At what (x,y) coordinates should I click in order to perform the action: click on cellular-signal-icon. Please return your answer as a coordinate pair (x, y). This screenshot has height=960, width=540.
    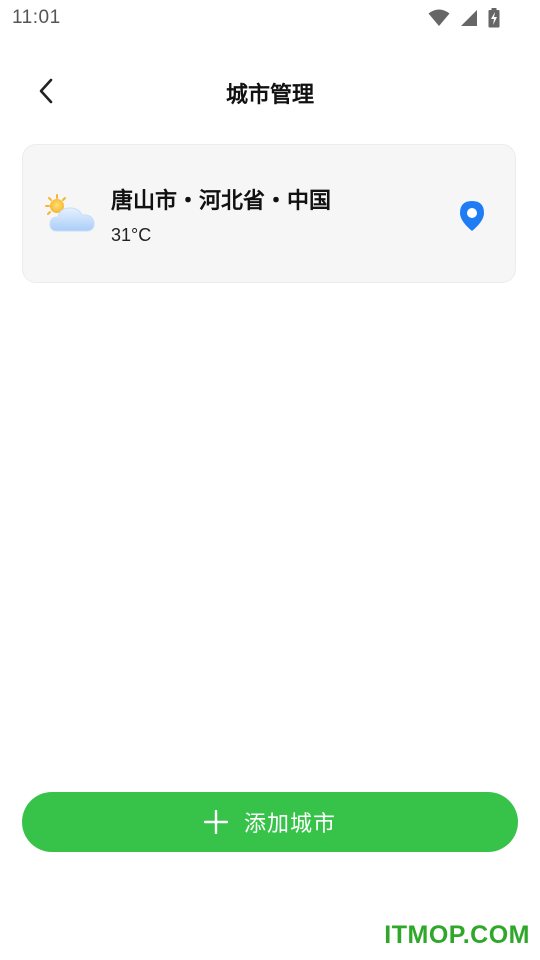
    Looking at the image, I should click on (469, 18).